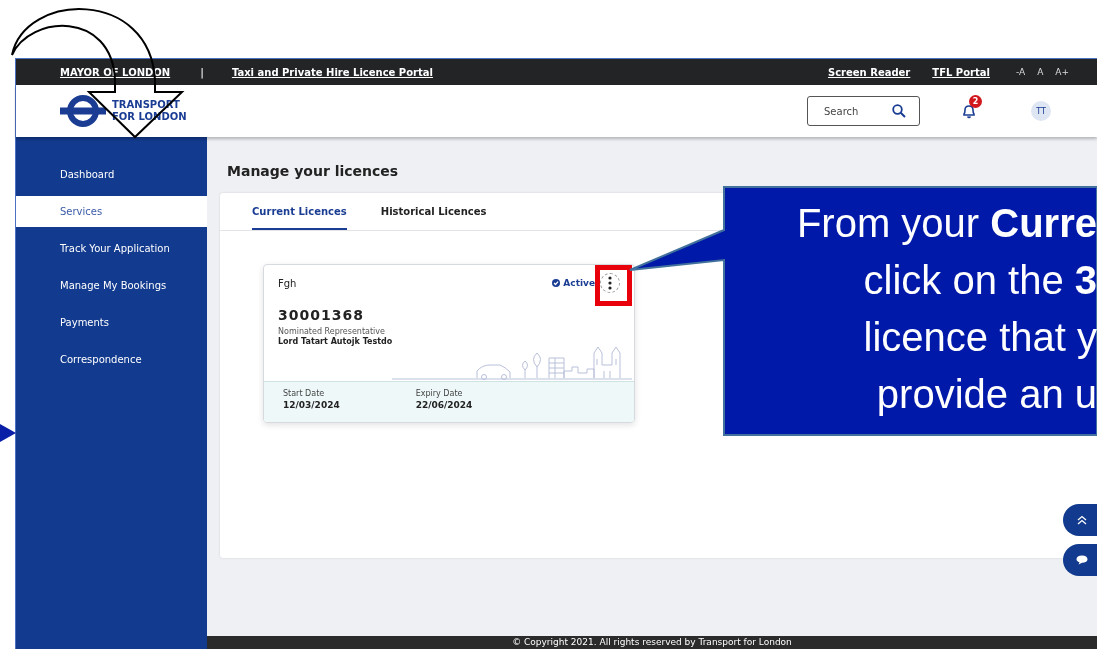 This screenshot has height=649, width=1097. What do you see at coordinates (111, 322) in the screenshot?
I see `sidebar-item: Payments` at bounding box center [111, 322].